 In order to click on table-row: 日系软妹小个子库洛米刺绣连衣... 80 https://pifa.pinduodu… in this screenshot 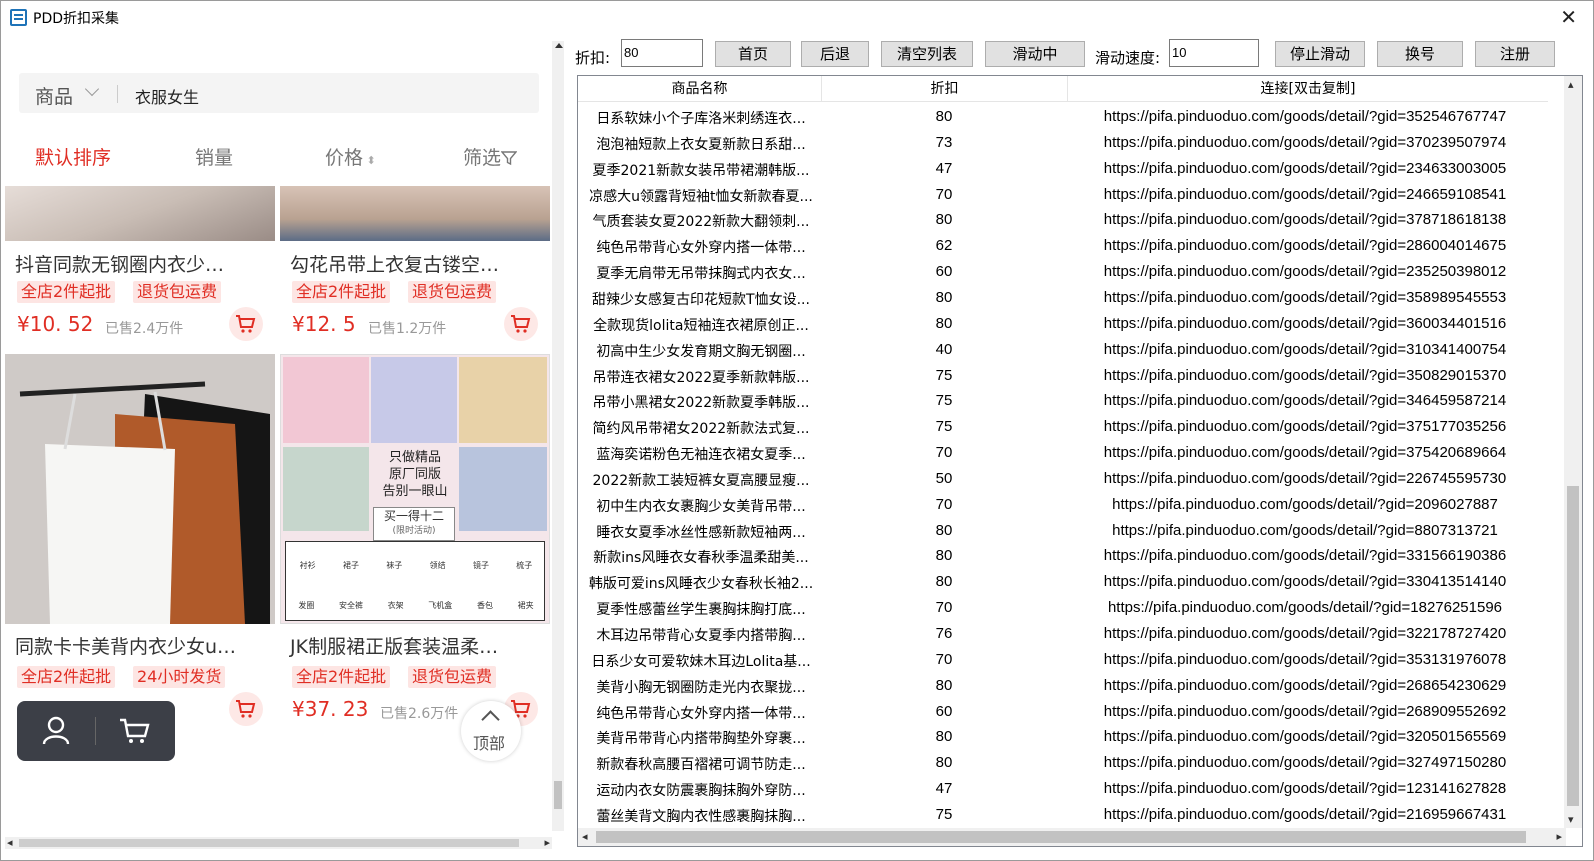, I will do `click(1063, 117)`.